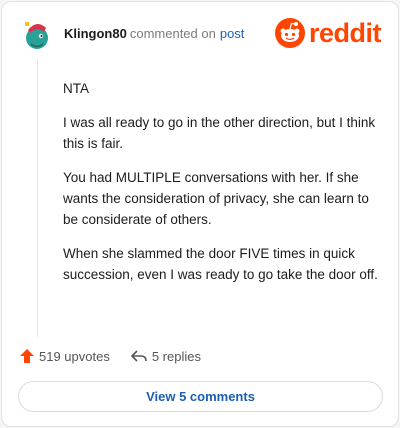 The width and height of the screenshot is (400, 428). Describe the element at coordinates (232, 33) in the screenshot. I see `post-link: post` at that location.